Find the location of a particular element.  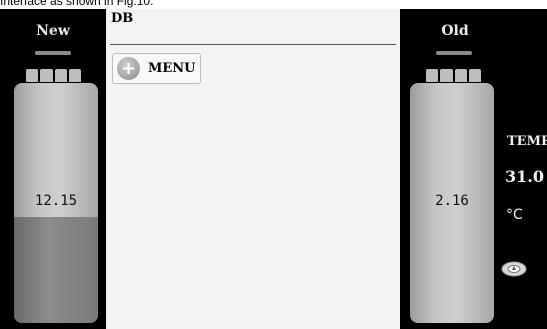

old-tank-title: Old is located at coordinates (455, 31).